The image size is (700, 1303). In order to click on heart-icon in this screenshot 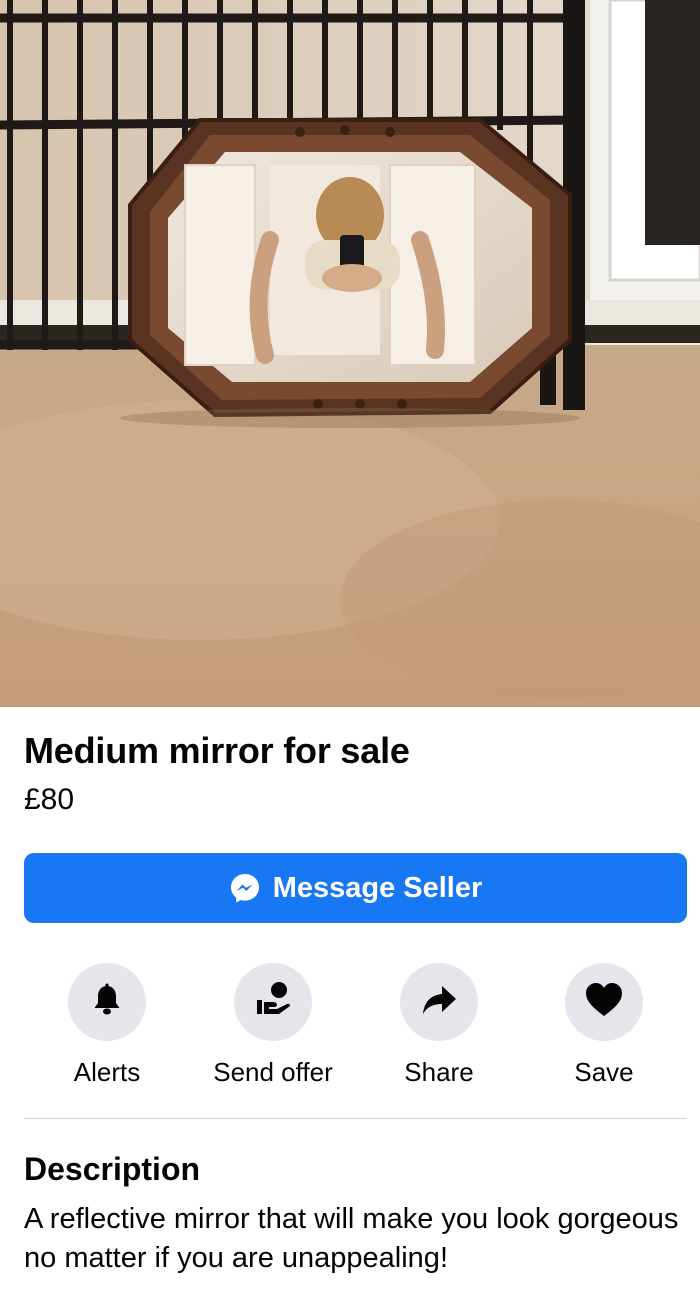, I will do `click(604, 1002)`.